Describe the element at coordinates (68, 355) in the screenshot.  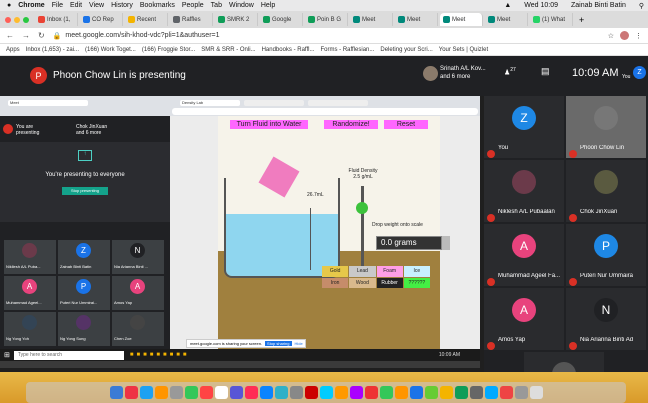
I see `taskbar-search: Type here to search` at that location.